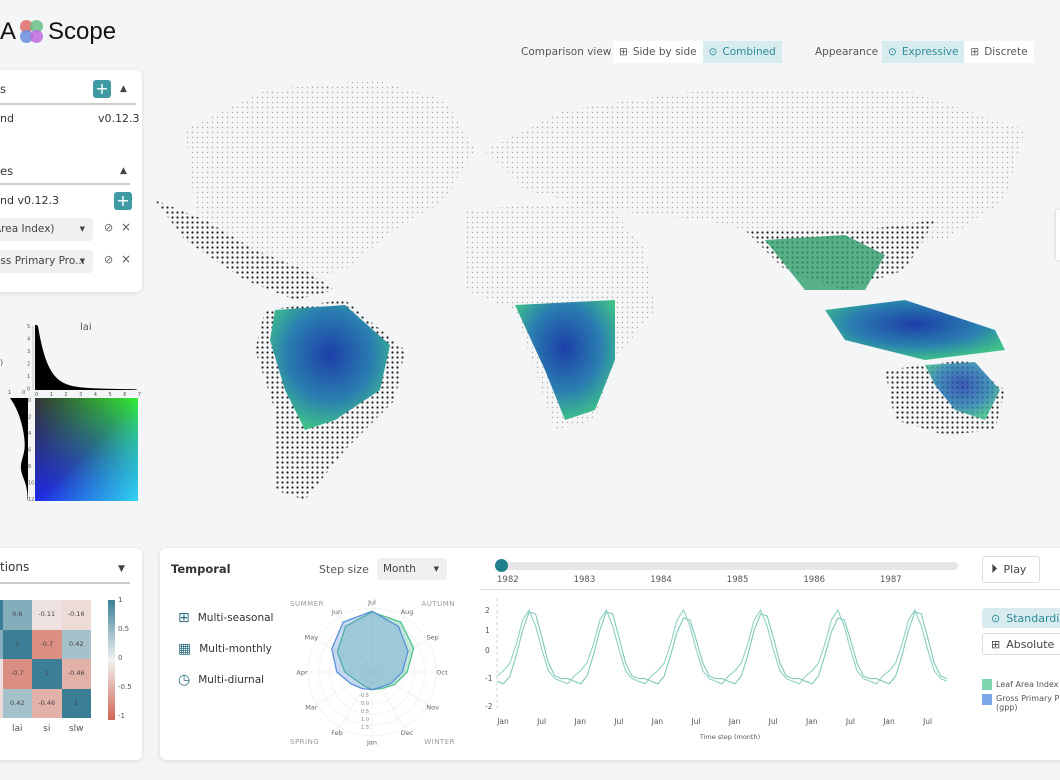 The image size is (1060, 780). What do you see at coordinates (365, 704) in the screenshot?
I see `radial-tick: 0.0` at bounding box center [365, 704].